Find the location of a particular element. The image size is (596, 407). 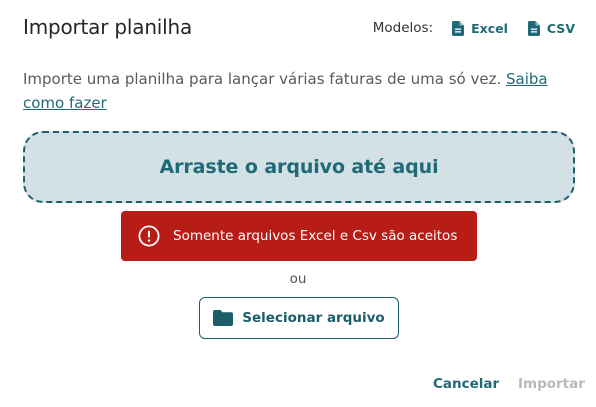

csv-template-link: CSV is located at coordinates (551, 28).